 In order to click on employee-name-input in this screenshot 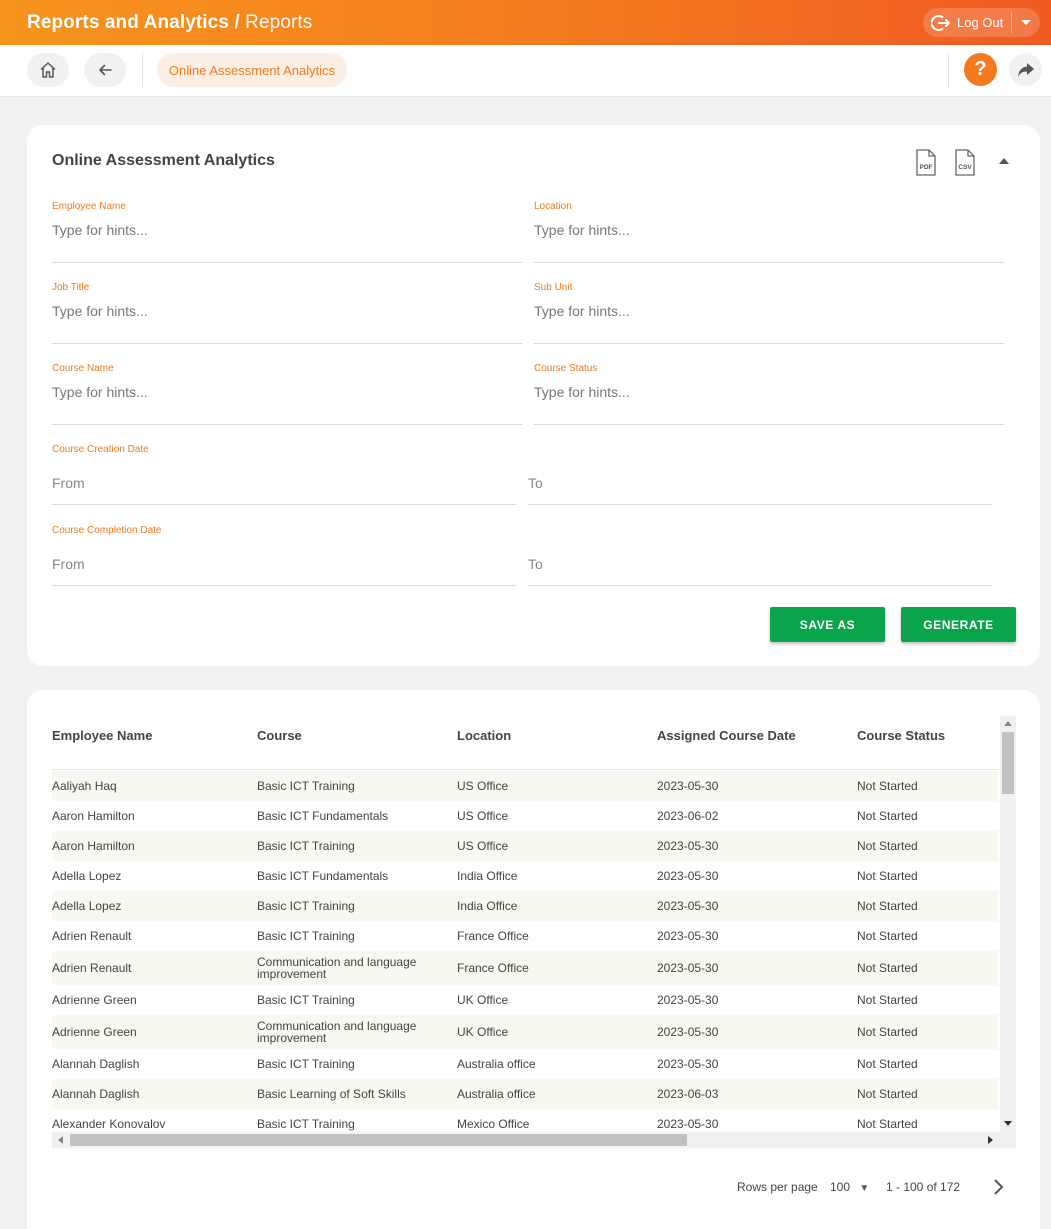, I will do `click(287, 230)`.